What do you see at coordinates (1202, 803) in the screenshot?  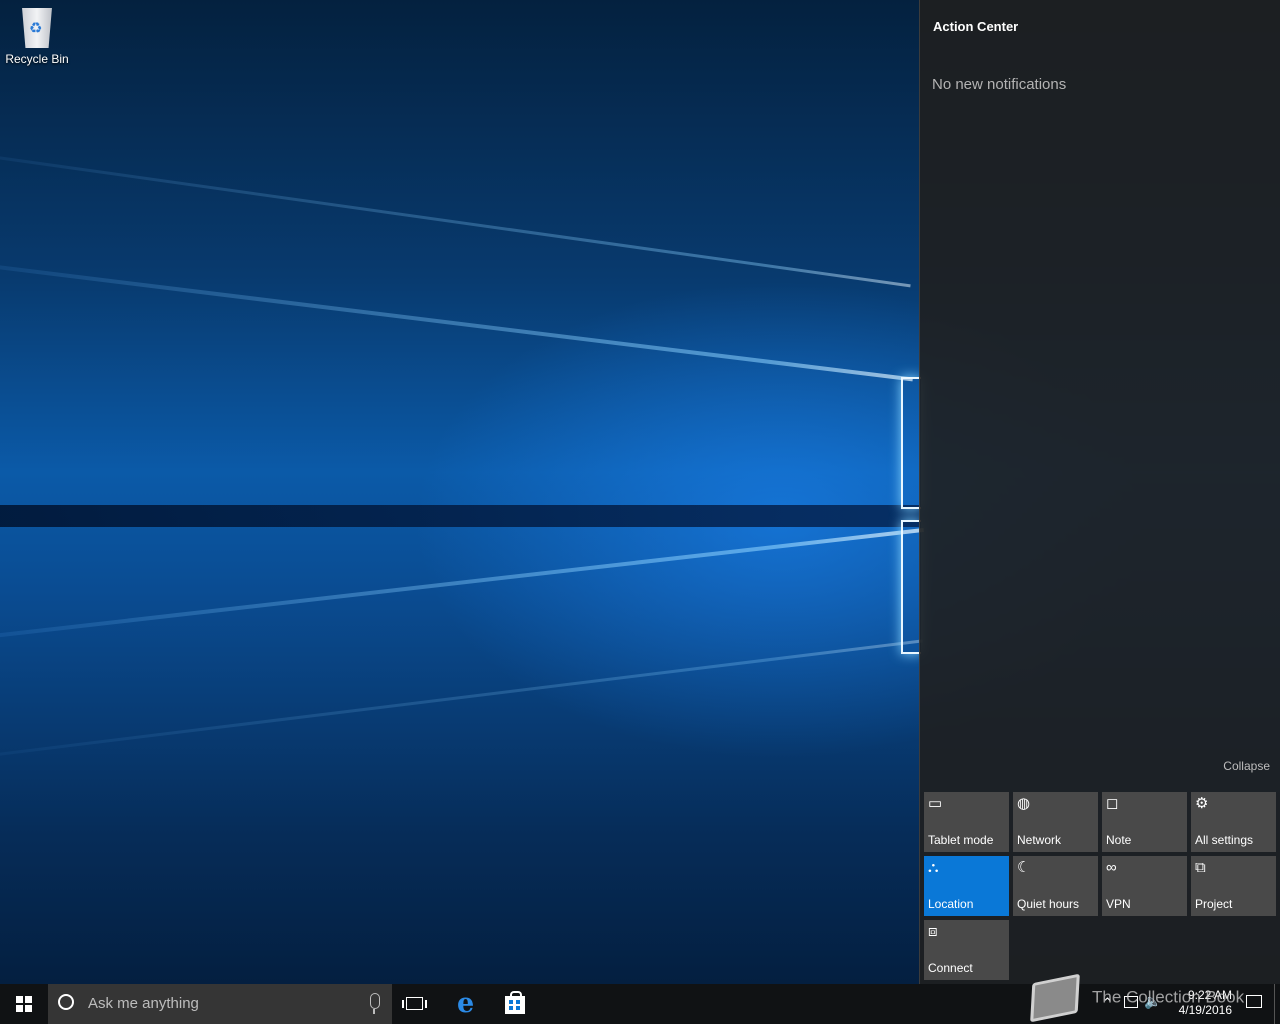 I see `gear-icon: ⚙` at bounding box center [1202, 803].